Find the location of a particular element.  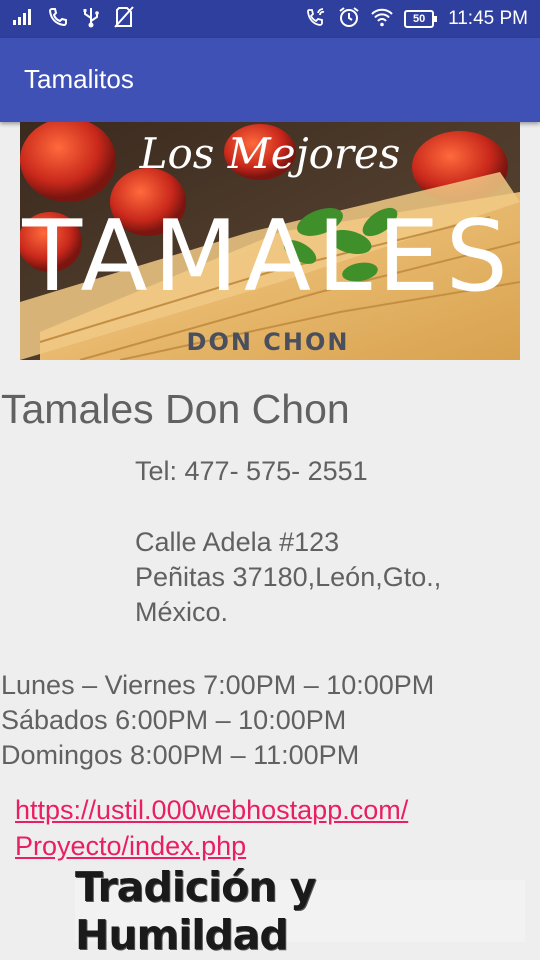

hours-weekdays: Lunes – Viernes 7:00PM – 10:00PM is located at coordinates (218, 685).